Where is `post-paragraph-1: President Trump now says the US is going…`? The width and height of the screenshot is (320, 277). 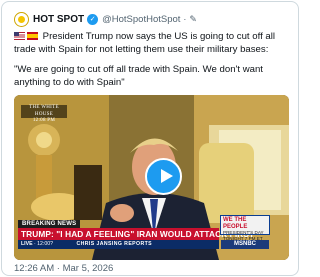
post-paragraph-1: President Trump now says the US is going… is located at coordinates (153, 43).